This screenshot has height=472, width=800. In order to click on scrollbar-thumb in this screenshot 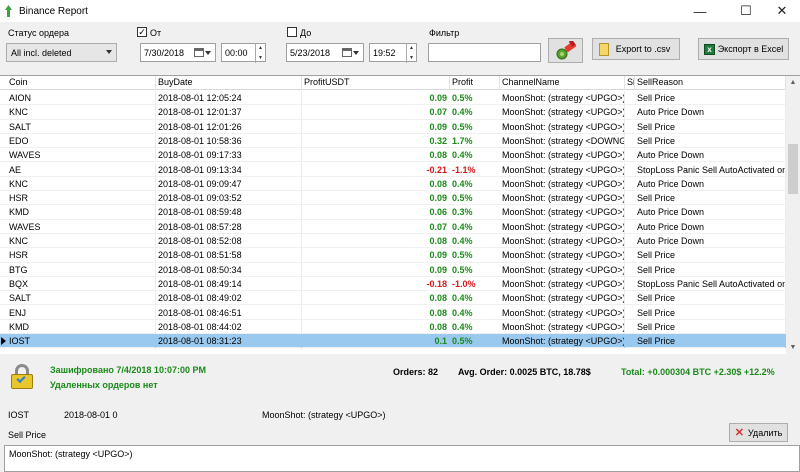, I will do `click(793, 169)`.